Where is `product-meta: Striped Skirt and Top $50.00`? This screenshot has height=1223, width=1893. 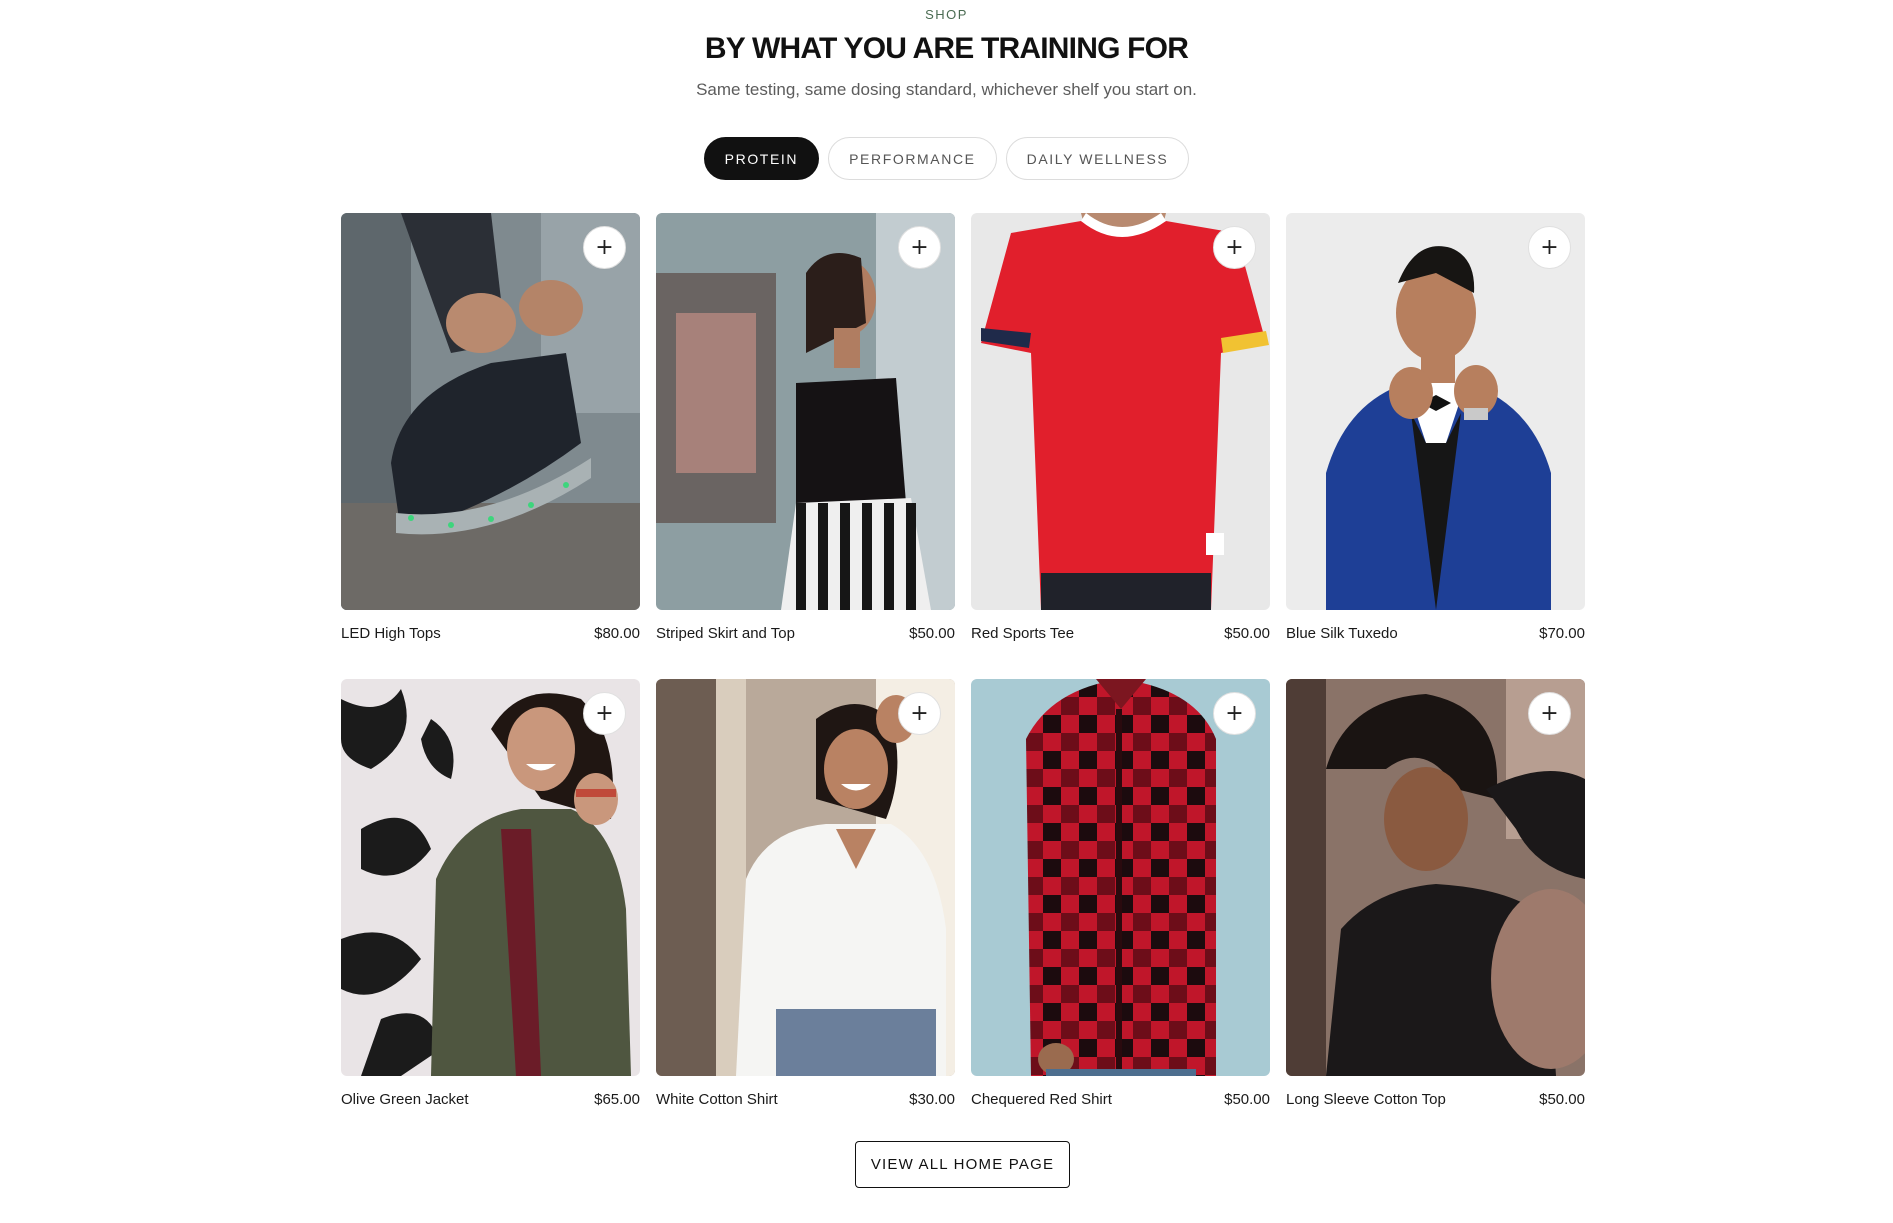
product-meta: Striped Skirt and Top $50.00 is located at coordinates (805, 633).